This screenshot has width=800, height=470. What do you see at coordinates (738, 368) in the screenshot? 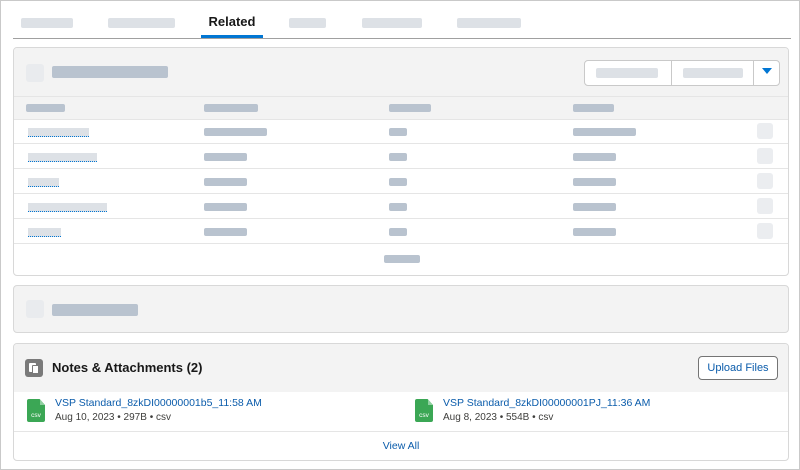
I see `upload-files-button: Upload Files` at bounding box center [738, 368].